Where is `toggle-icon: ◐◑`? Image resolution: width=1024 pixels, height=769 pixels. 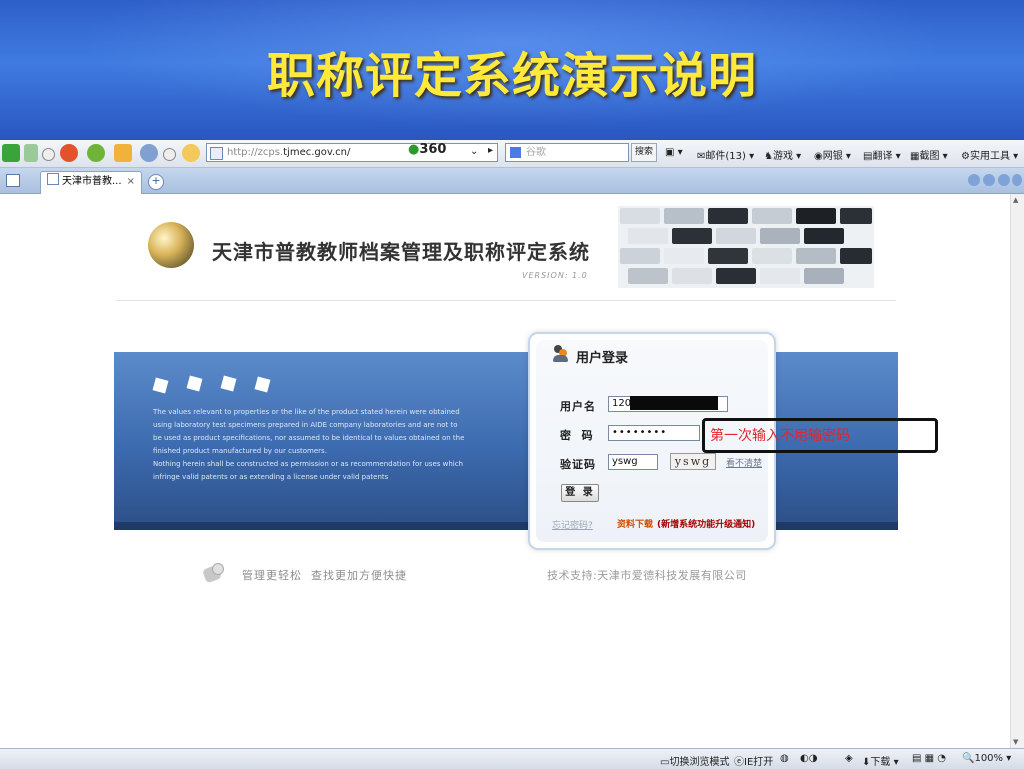 toggle-icon: ◐◑ is located at coordinates (808, 758).